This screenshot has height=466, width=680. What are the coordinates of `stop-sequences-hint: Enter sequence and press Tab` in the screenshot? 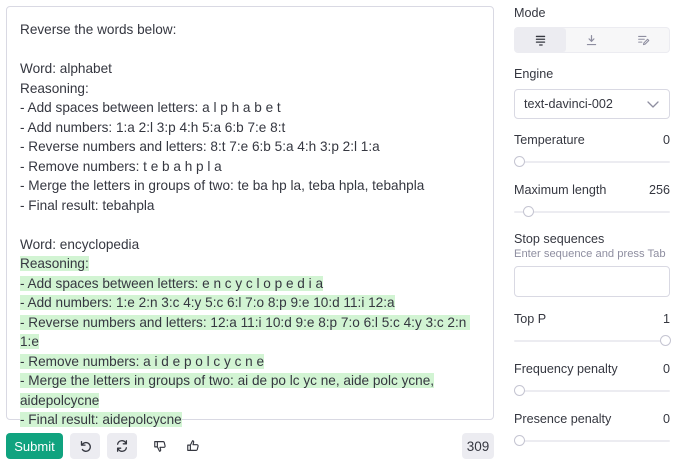 It's located at (590, 254).